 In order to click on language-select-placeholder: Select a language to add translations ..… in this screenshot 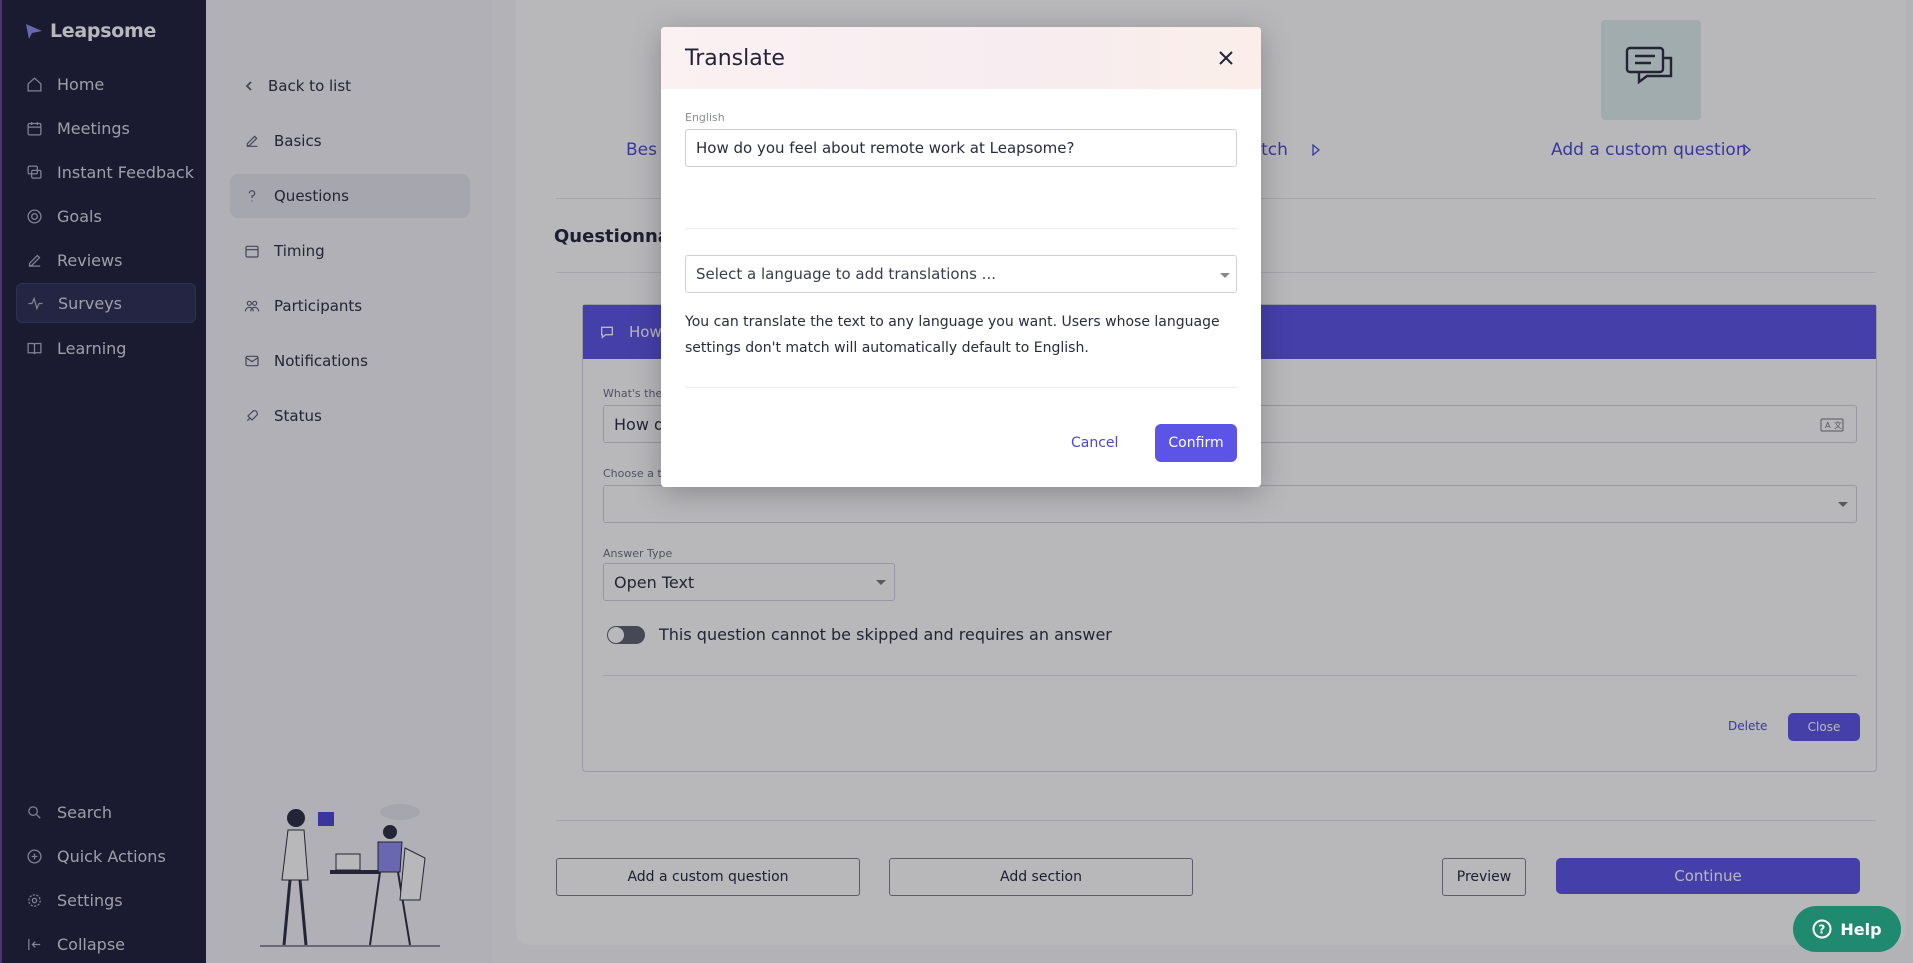, I will do `click(846, 274)`.